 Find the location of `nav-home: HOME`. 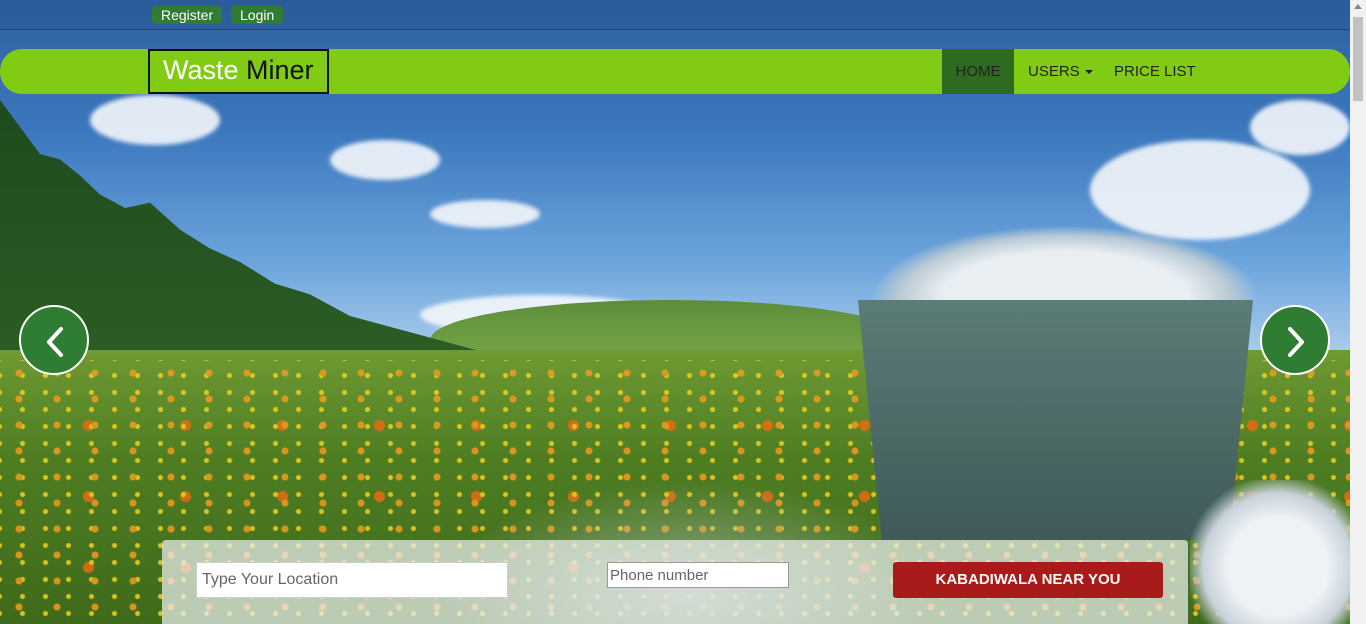

nav-home: HOME is located at coordinates (978, 71).